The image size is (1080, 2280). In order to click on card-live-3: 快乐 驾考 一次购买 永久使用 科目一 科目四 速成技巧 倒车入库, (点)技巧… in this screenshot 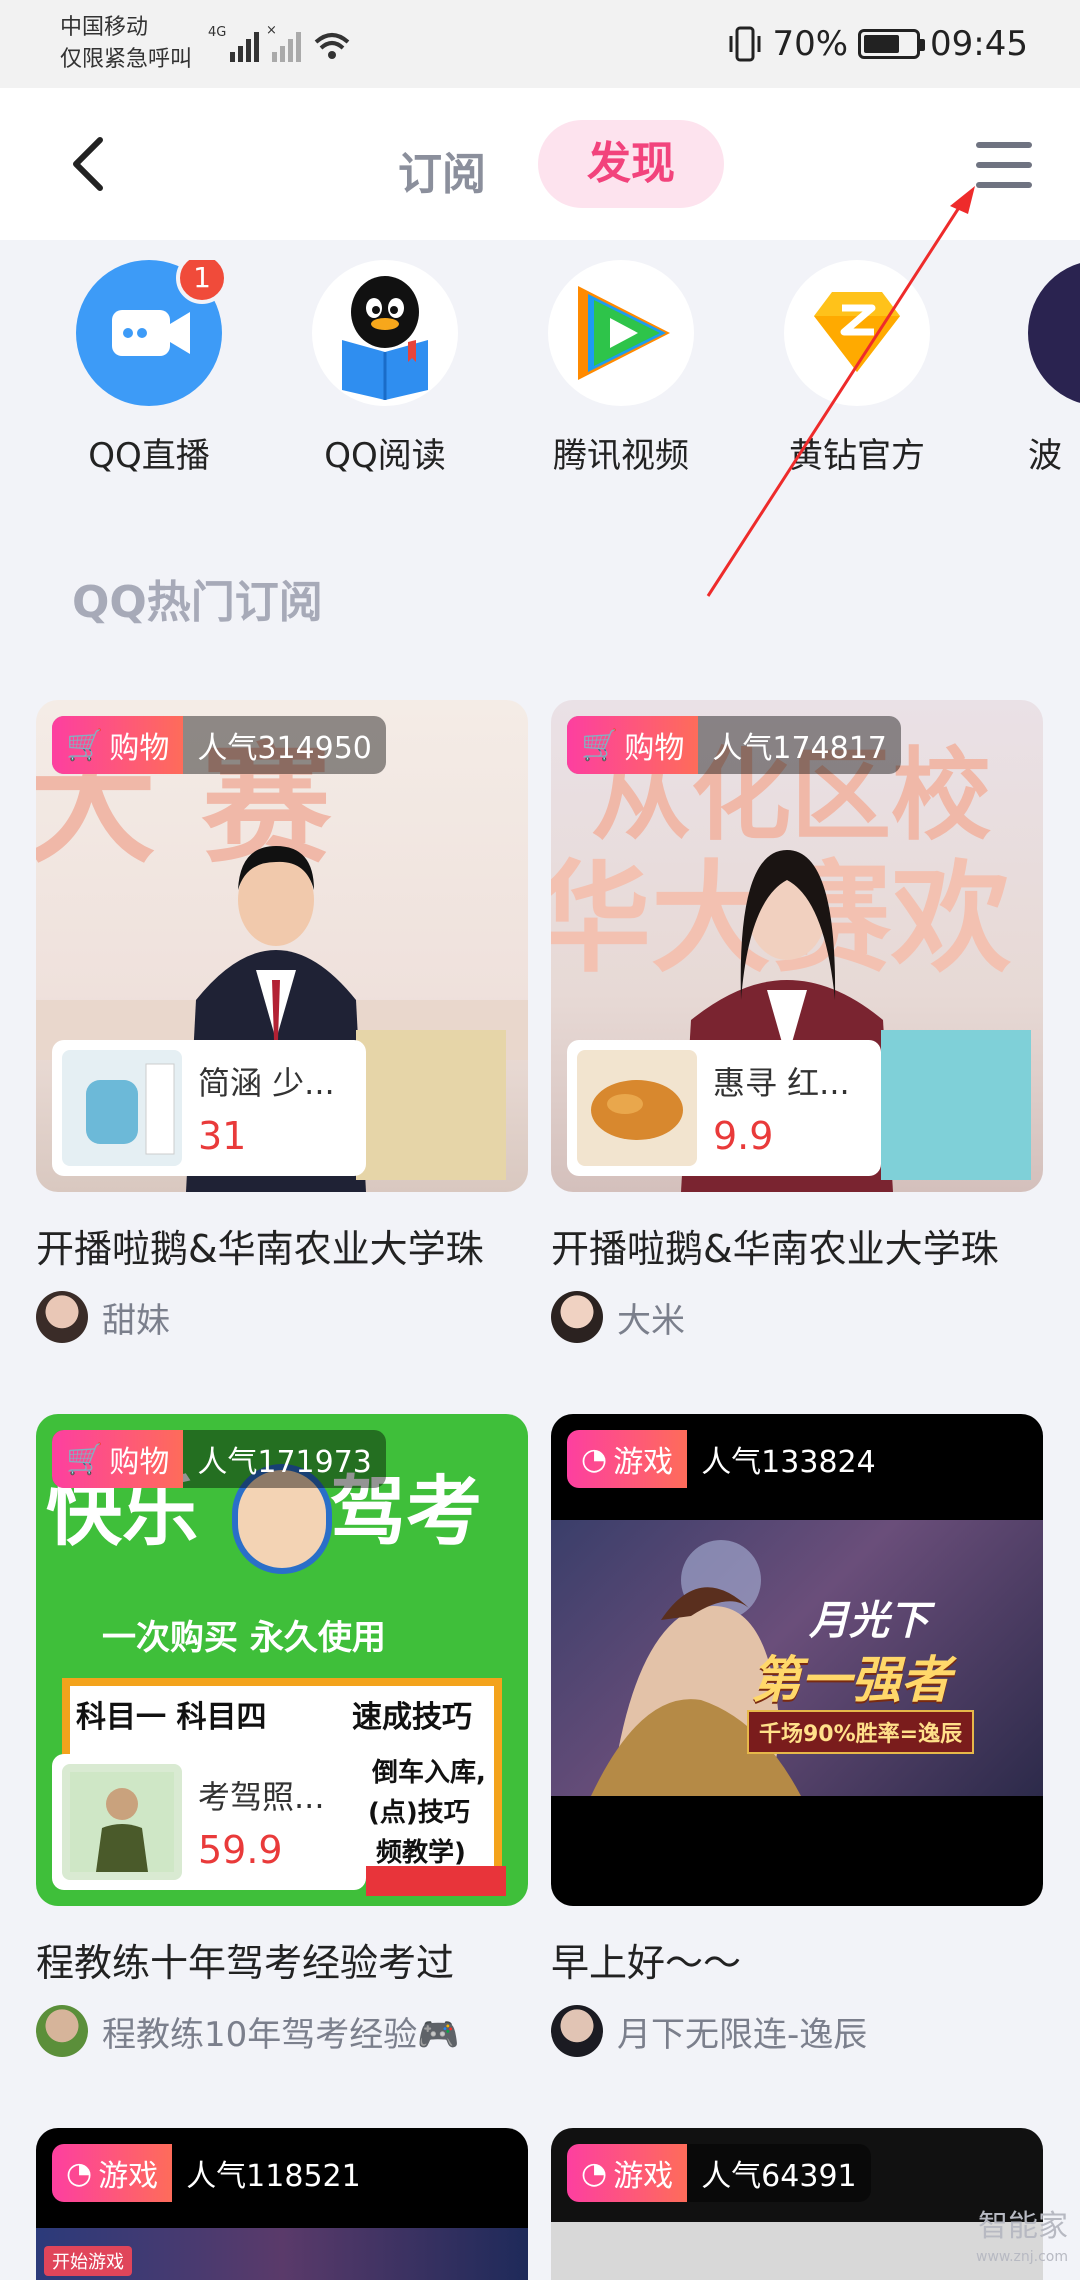, I will do `click(282, 1735)`.